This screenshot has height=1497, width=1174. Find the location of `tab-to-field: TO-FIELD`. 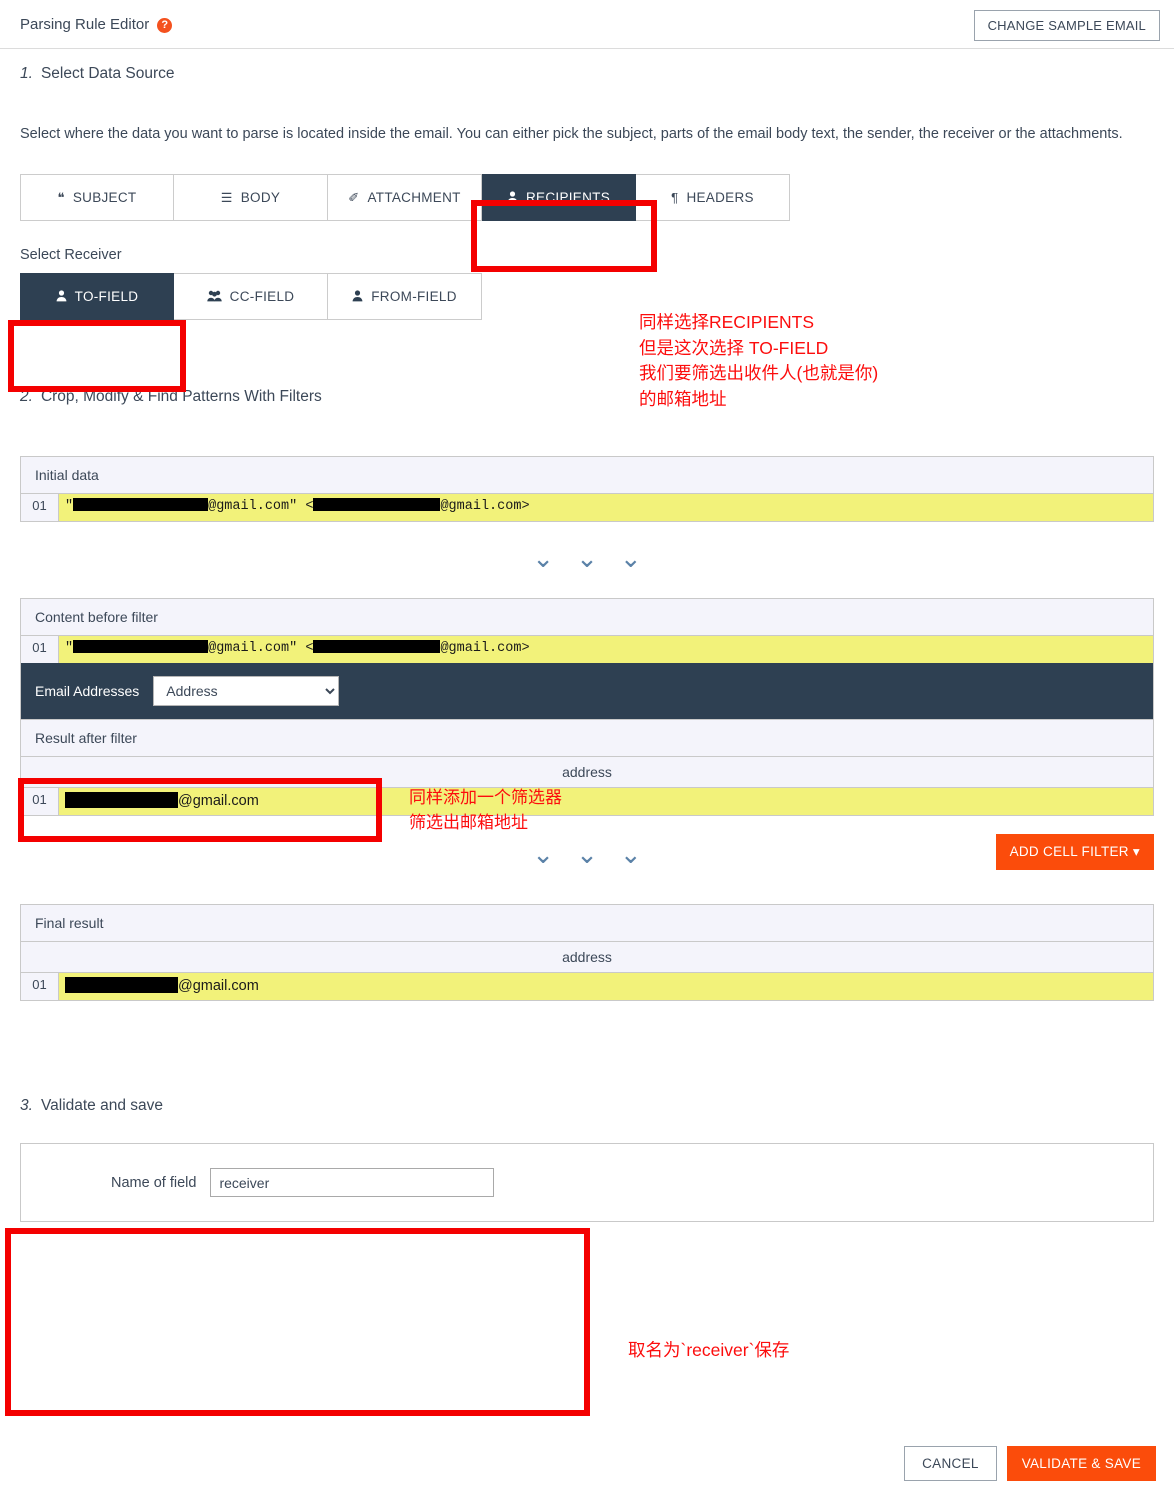

tab-to-field: TO-FIELD is located at coordinates (97, 297).